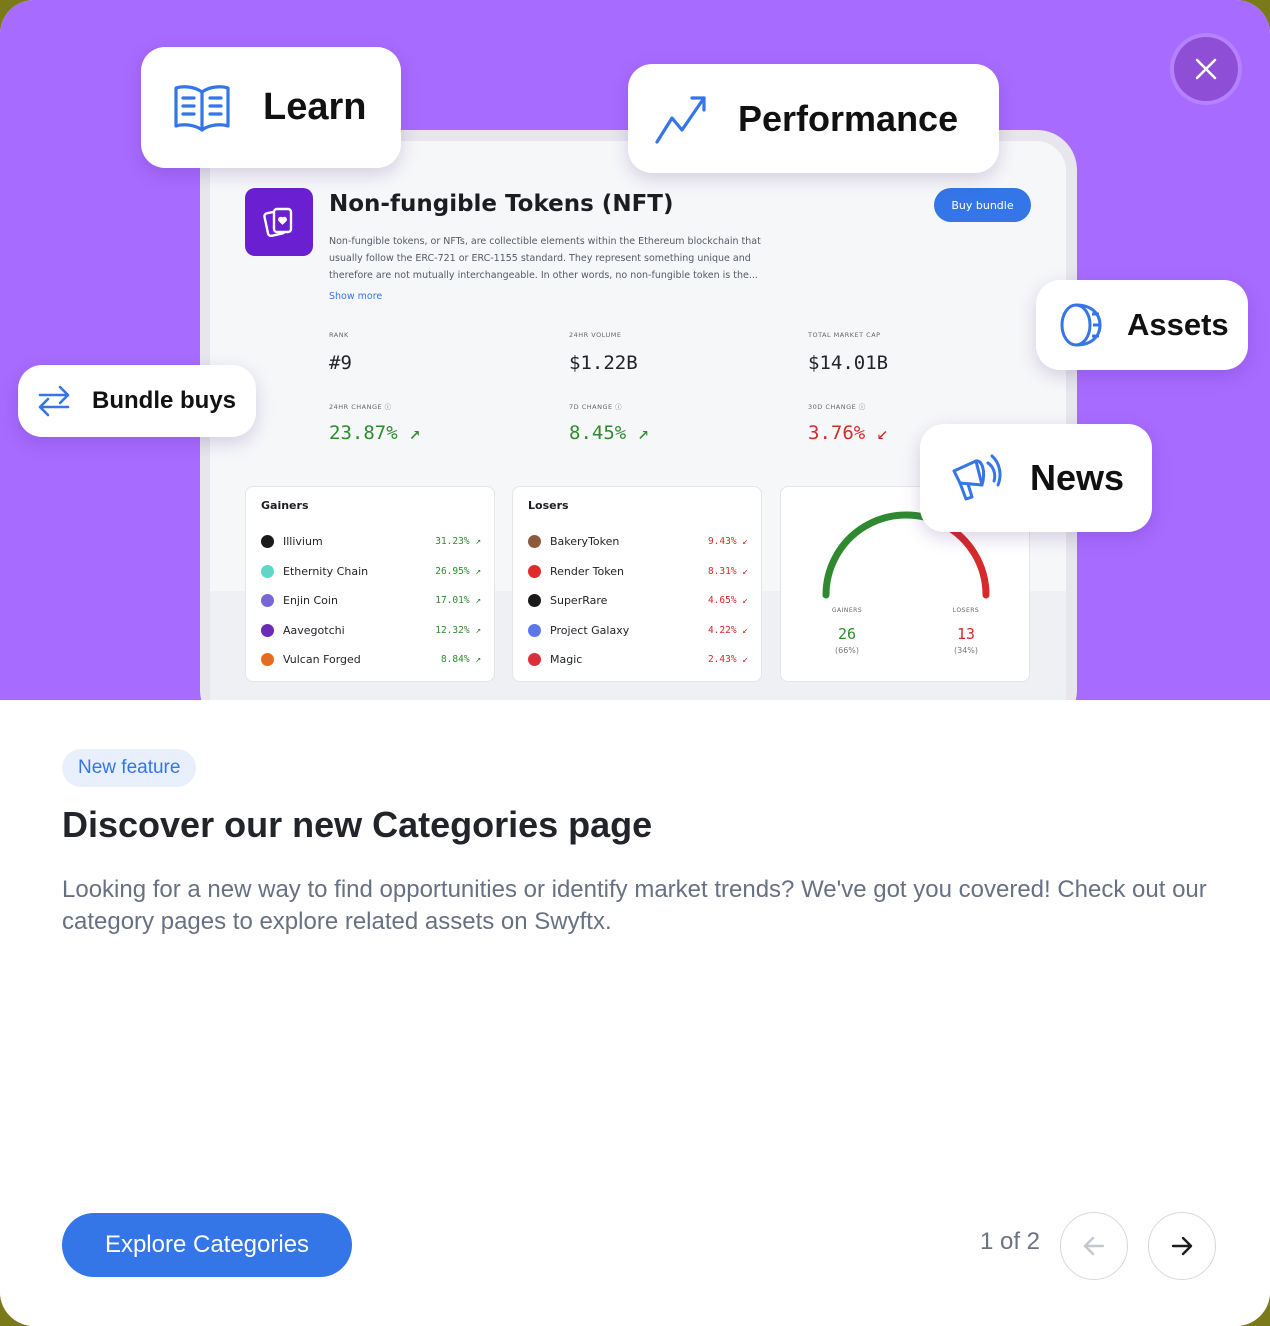  Describe the element at coordinates (579, 600) in the screenshot. I see `loser-name: SuperRare` at that location.